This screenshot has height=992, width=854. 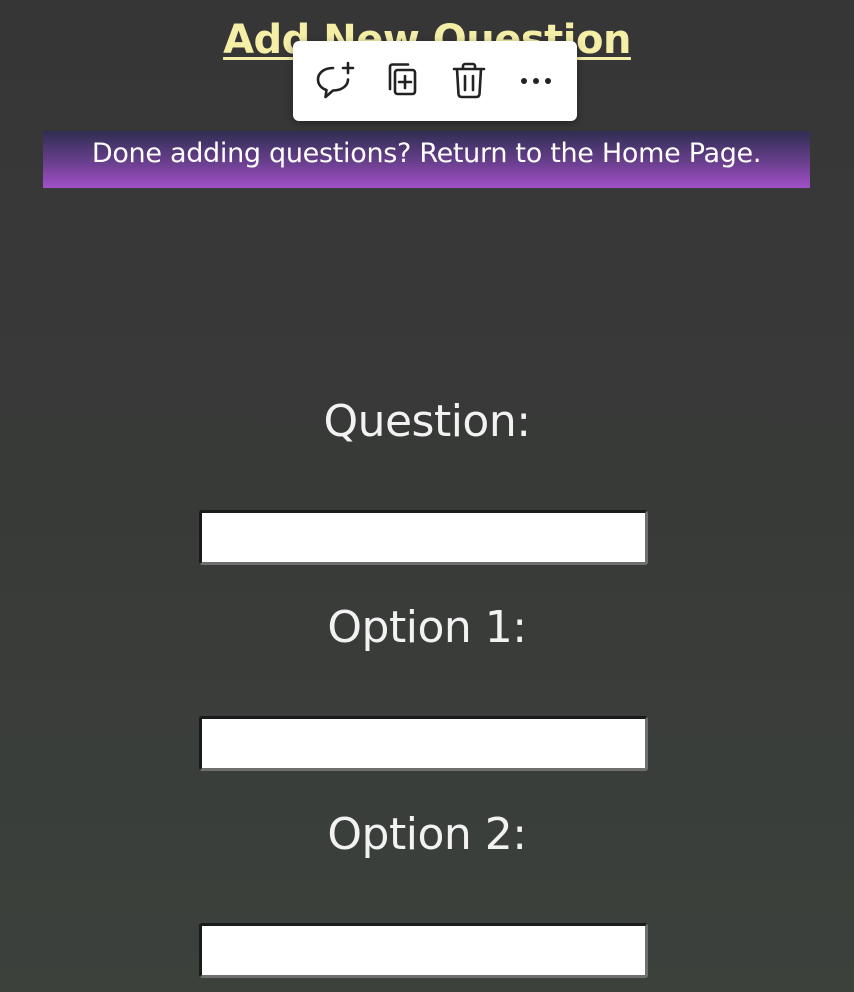 I want to click on delete-button, so click(x=469, y=81).